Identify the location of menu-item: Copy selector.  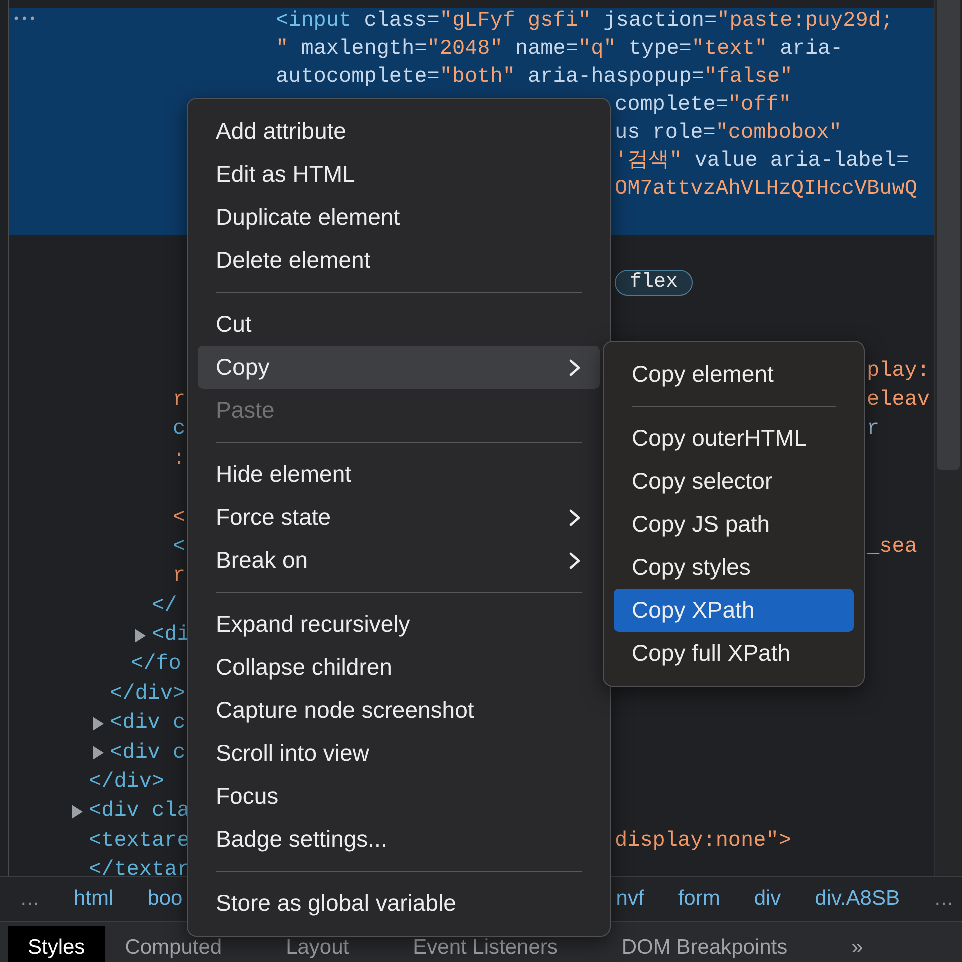
(734, 481).